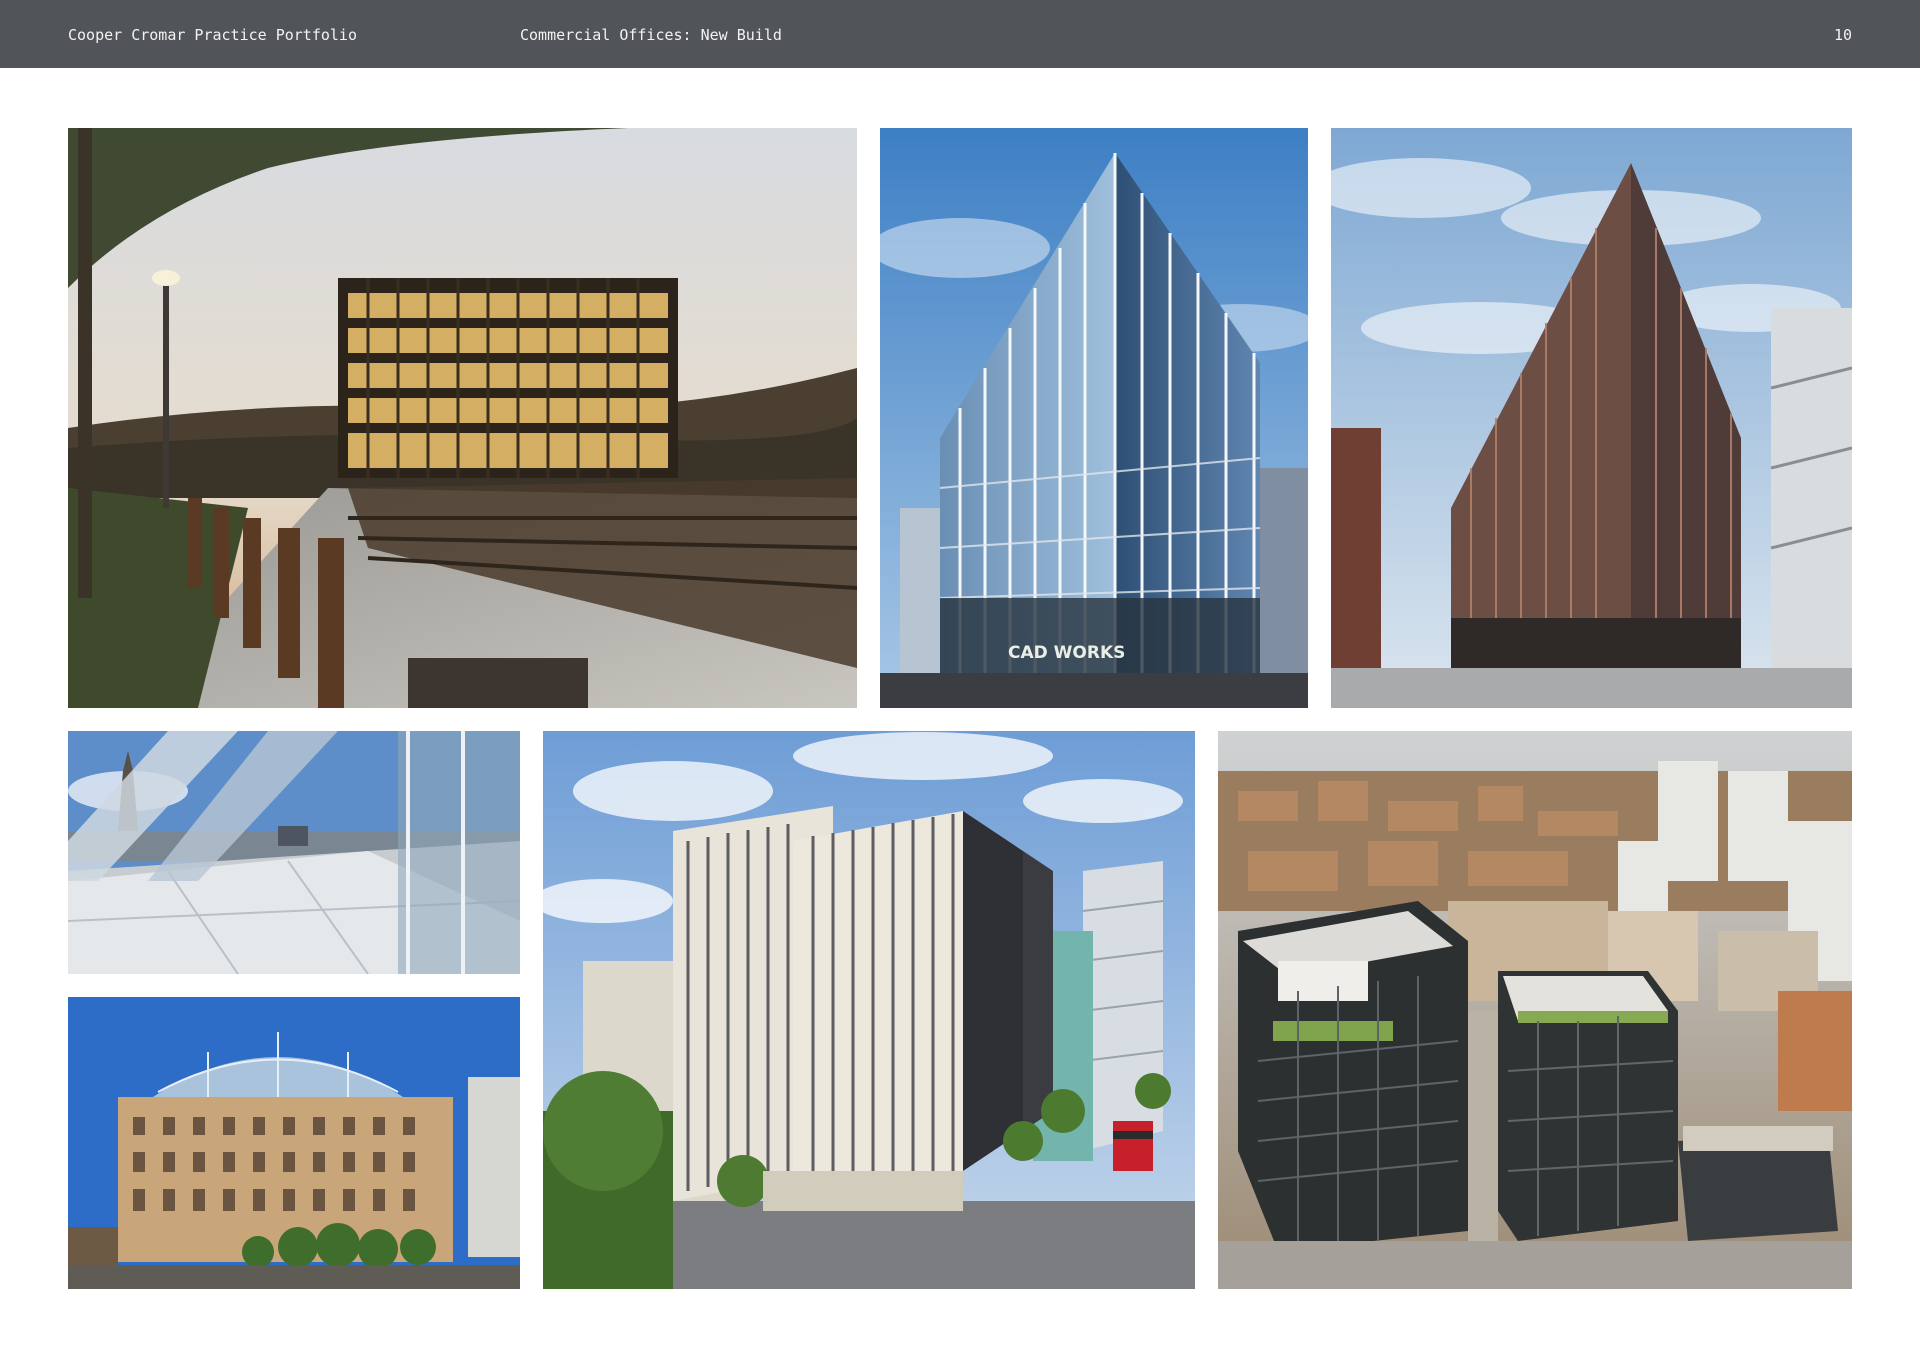  I want to click on section-title: Commercial Offices: New Build, so click(651, 35).